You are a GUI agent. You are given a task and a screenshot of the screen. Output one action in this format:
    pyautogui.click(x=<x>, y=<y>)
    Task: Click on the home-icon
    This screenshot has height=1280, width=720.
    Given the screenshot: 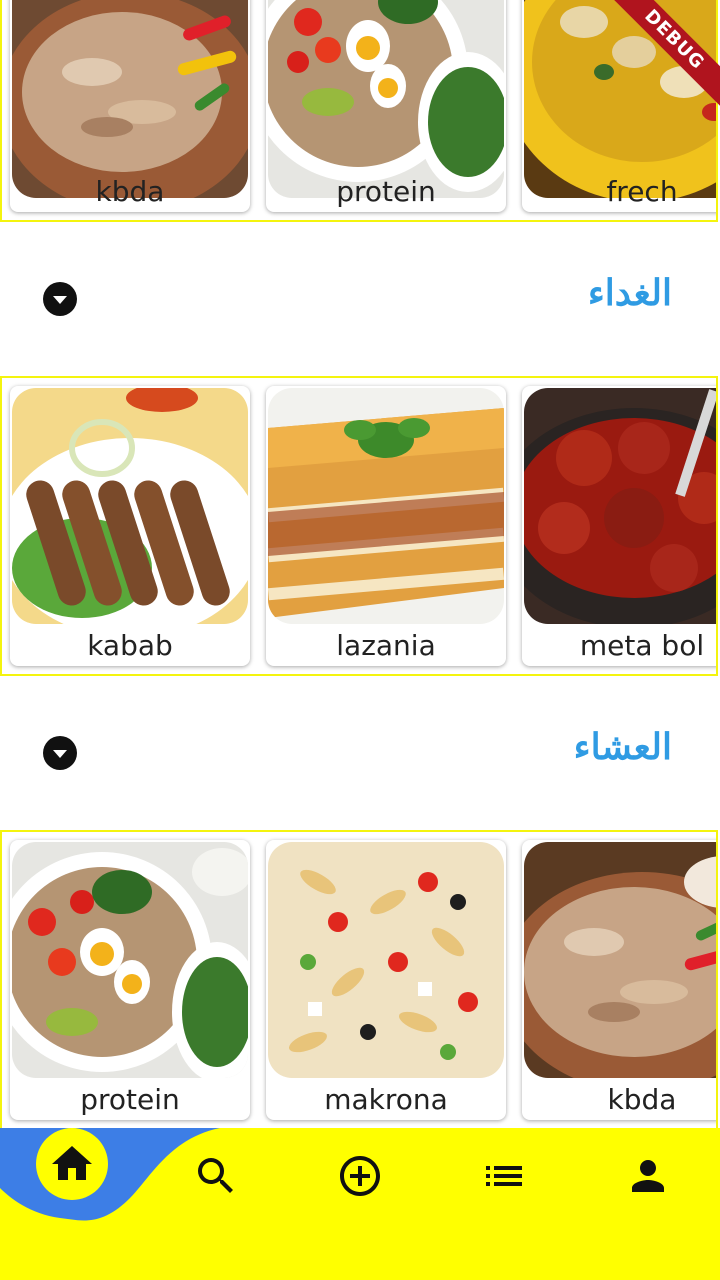 What is the action you would take?
    pyautogui.click(x=72, y=1163)
    